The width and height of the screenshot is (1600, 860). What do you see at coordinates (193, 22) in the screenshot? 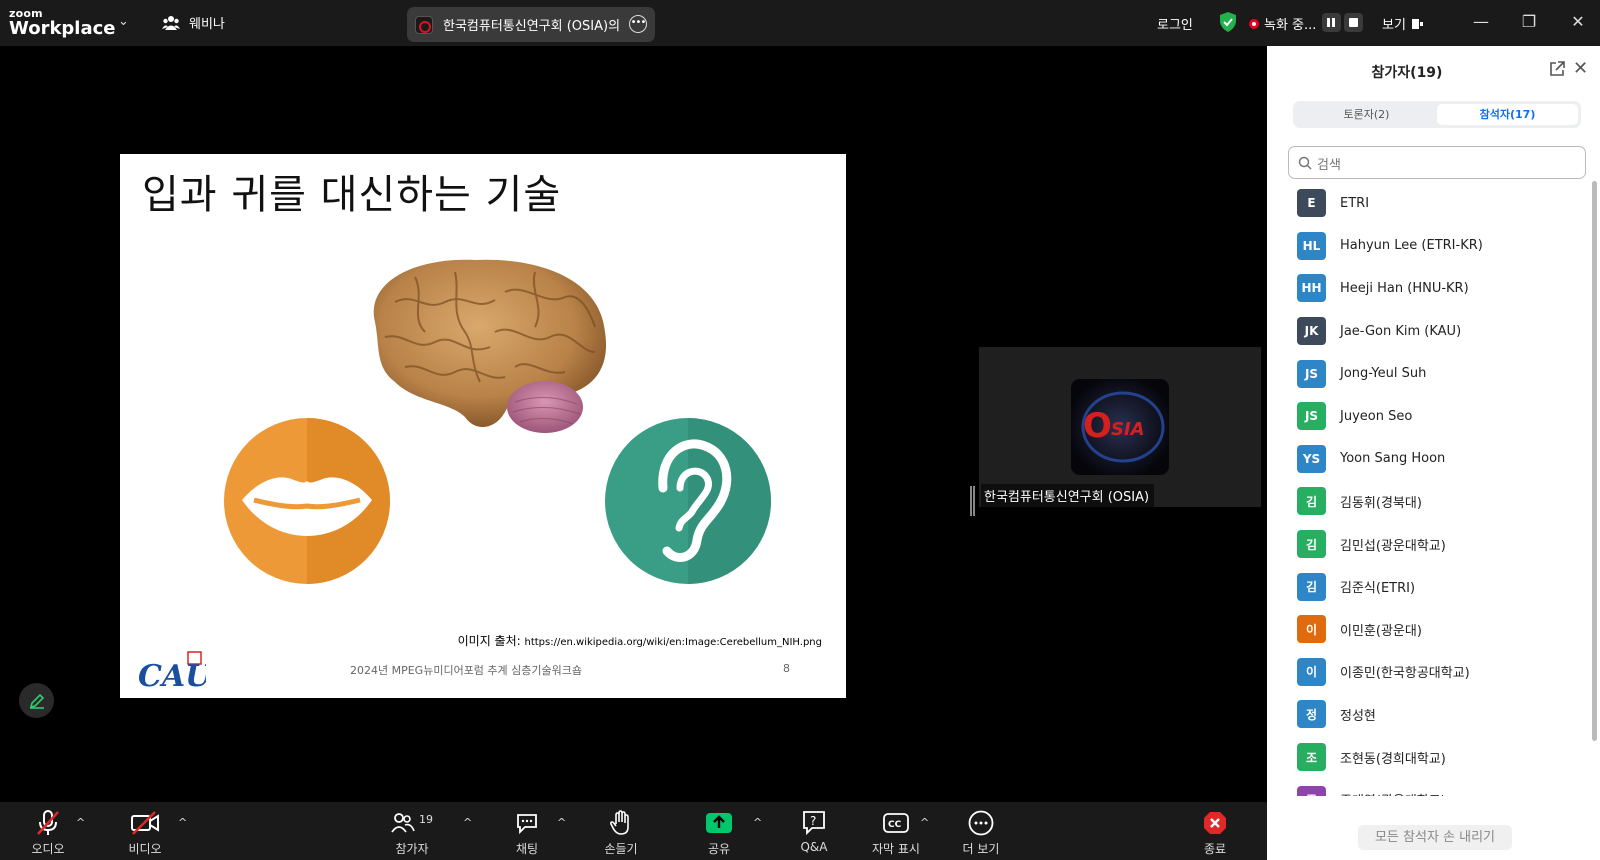
I see `webinar-indicator: 웨비나` at bounding box center [193, 22].